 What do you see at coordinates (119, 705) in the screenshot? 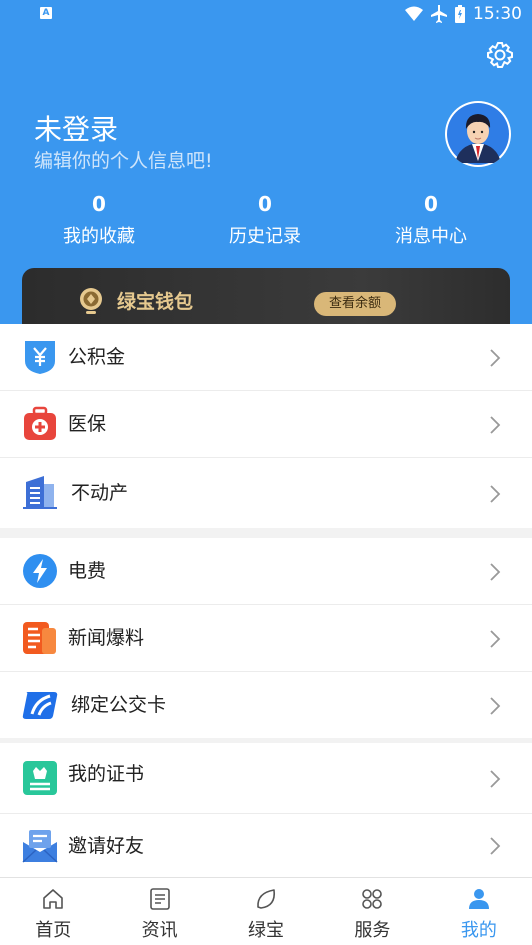
I see `menu-item-label: 绑定公交卡` at bounding box center [119, 705].